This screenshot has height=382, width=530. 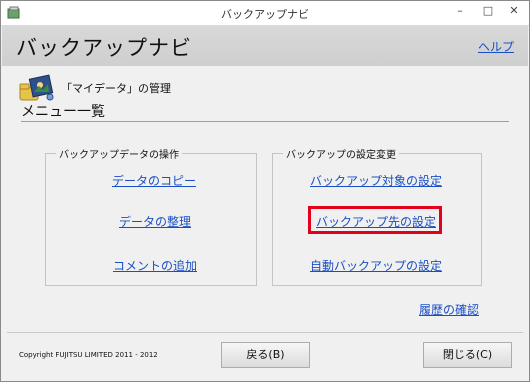 What do you see at coordinates (63, 112) in the screenshot?
I see `menu-heading: メニュー一覧` at bounding box center [63, 112].